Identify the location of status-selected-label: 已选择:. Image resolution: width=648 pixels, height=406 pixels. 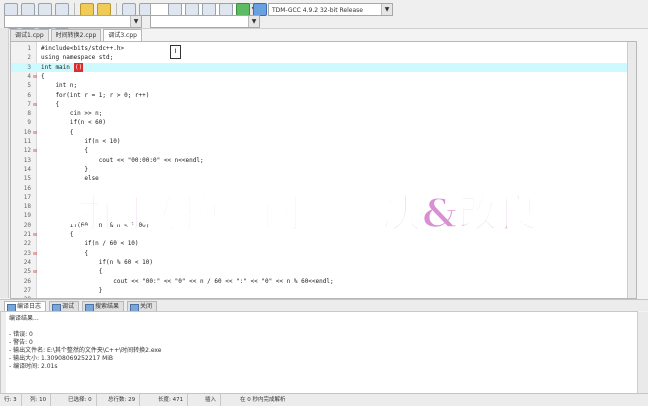
(77, 400).